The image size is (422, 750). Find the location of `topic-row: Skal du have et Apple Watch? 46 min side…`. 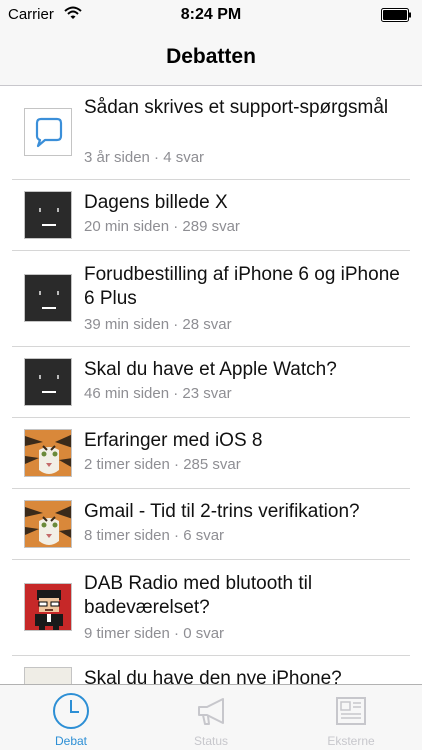

topic-row: Skal du have et Apple Watch? 46 min side… is located at coordinates (211, 382).